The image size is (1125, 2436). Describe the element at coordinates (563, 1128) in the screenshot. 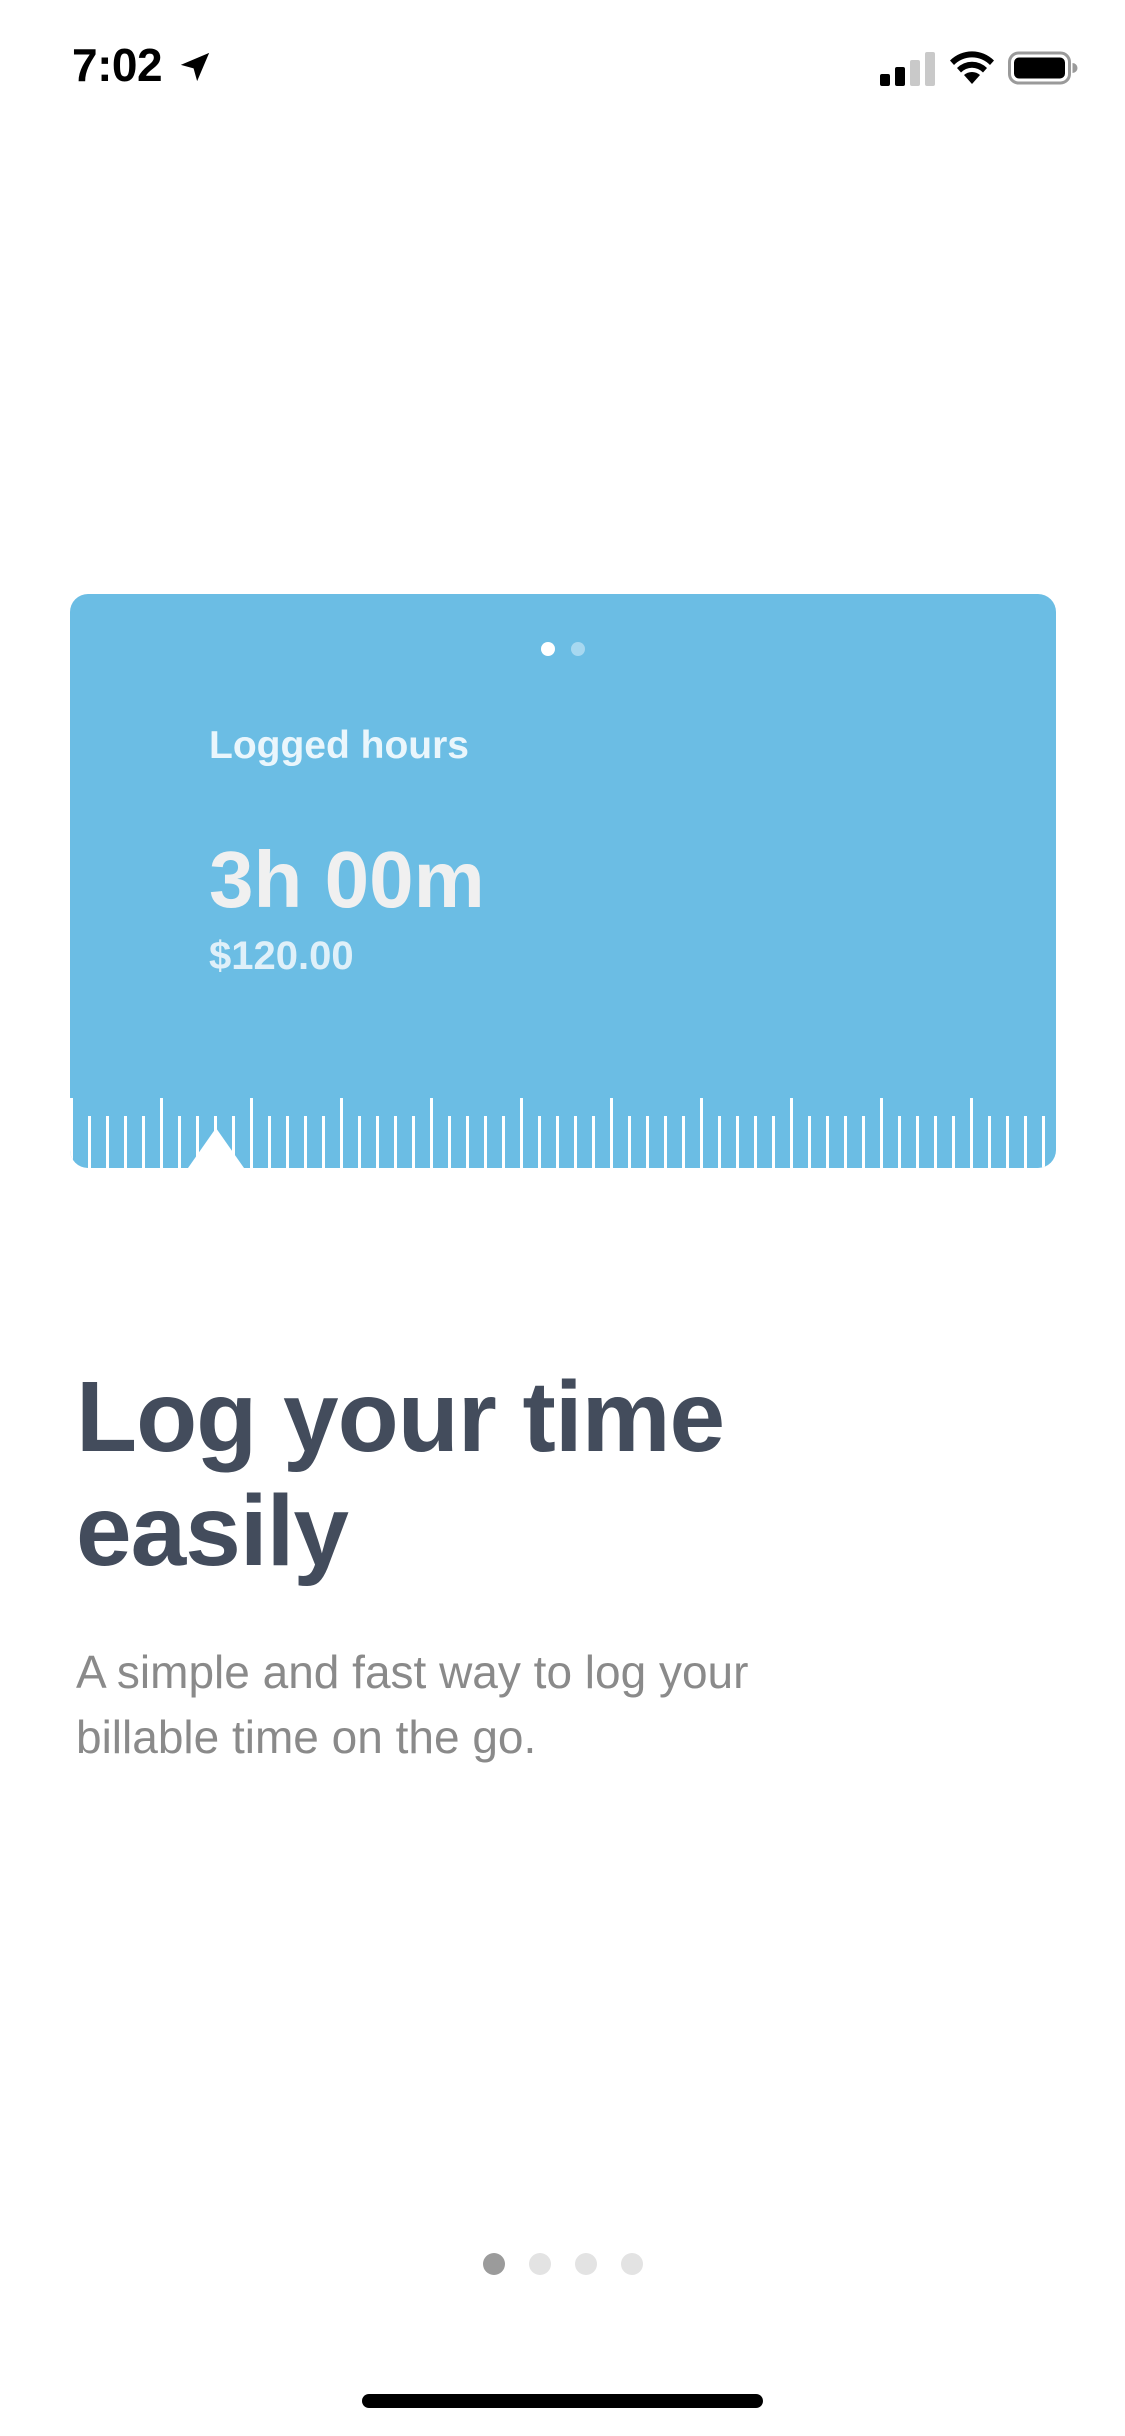

I see `time-ruler-slider` at that location.